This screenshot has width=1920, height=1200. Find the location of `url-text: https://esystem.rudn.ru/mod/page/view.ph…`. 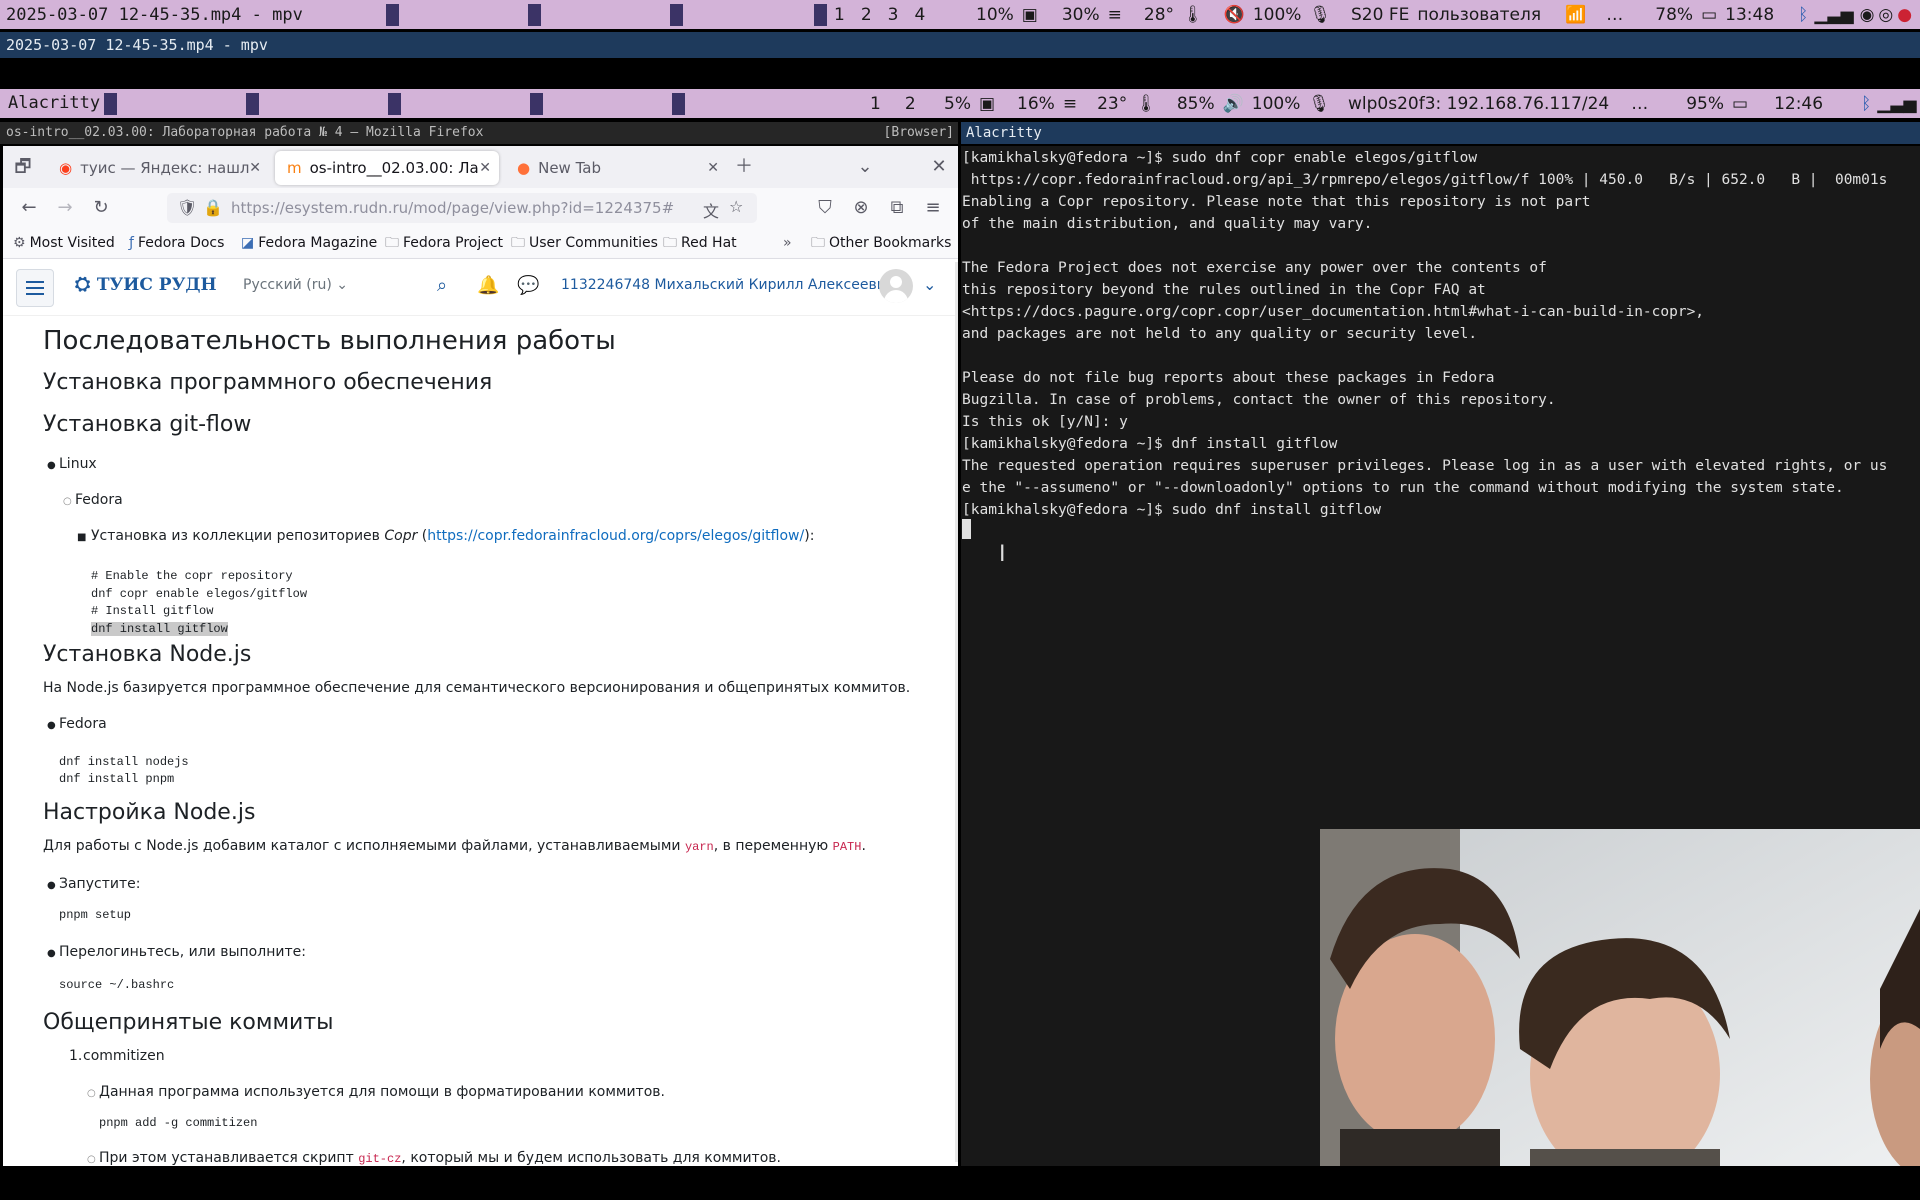

url-text: https://esystem.rudn.ru/mod/page/view.ph… is located at coordinates (453, 208).